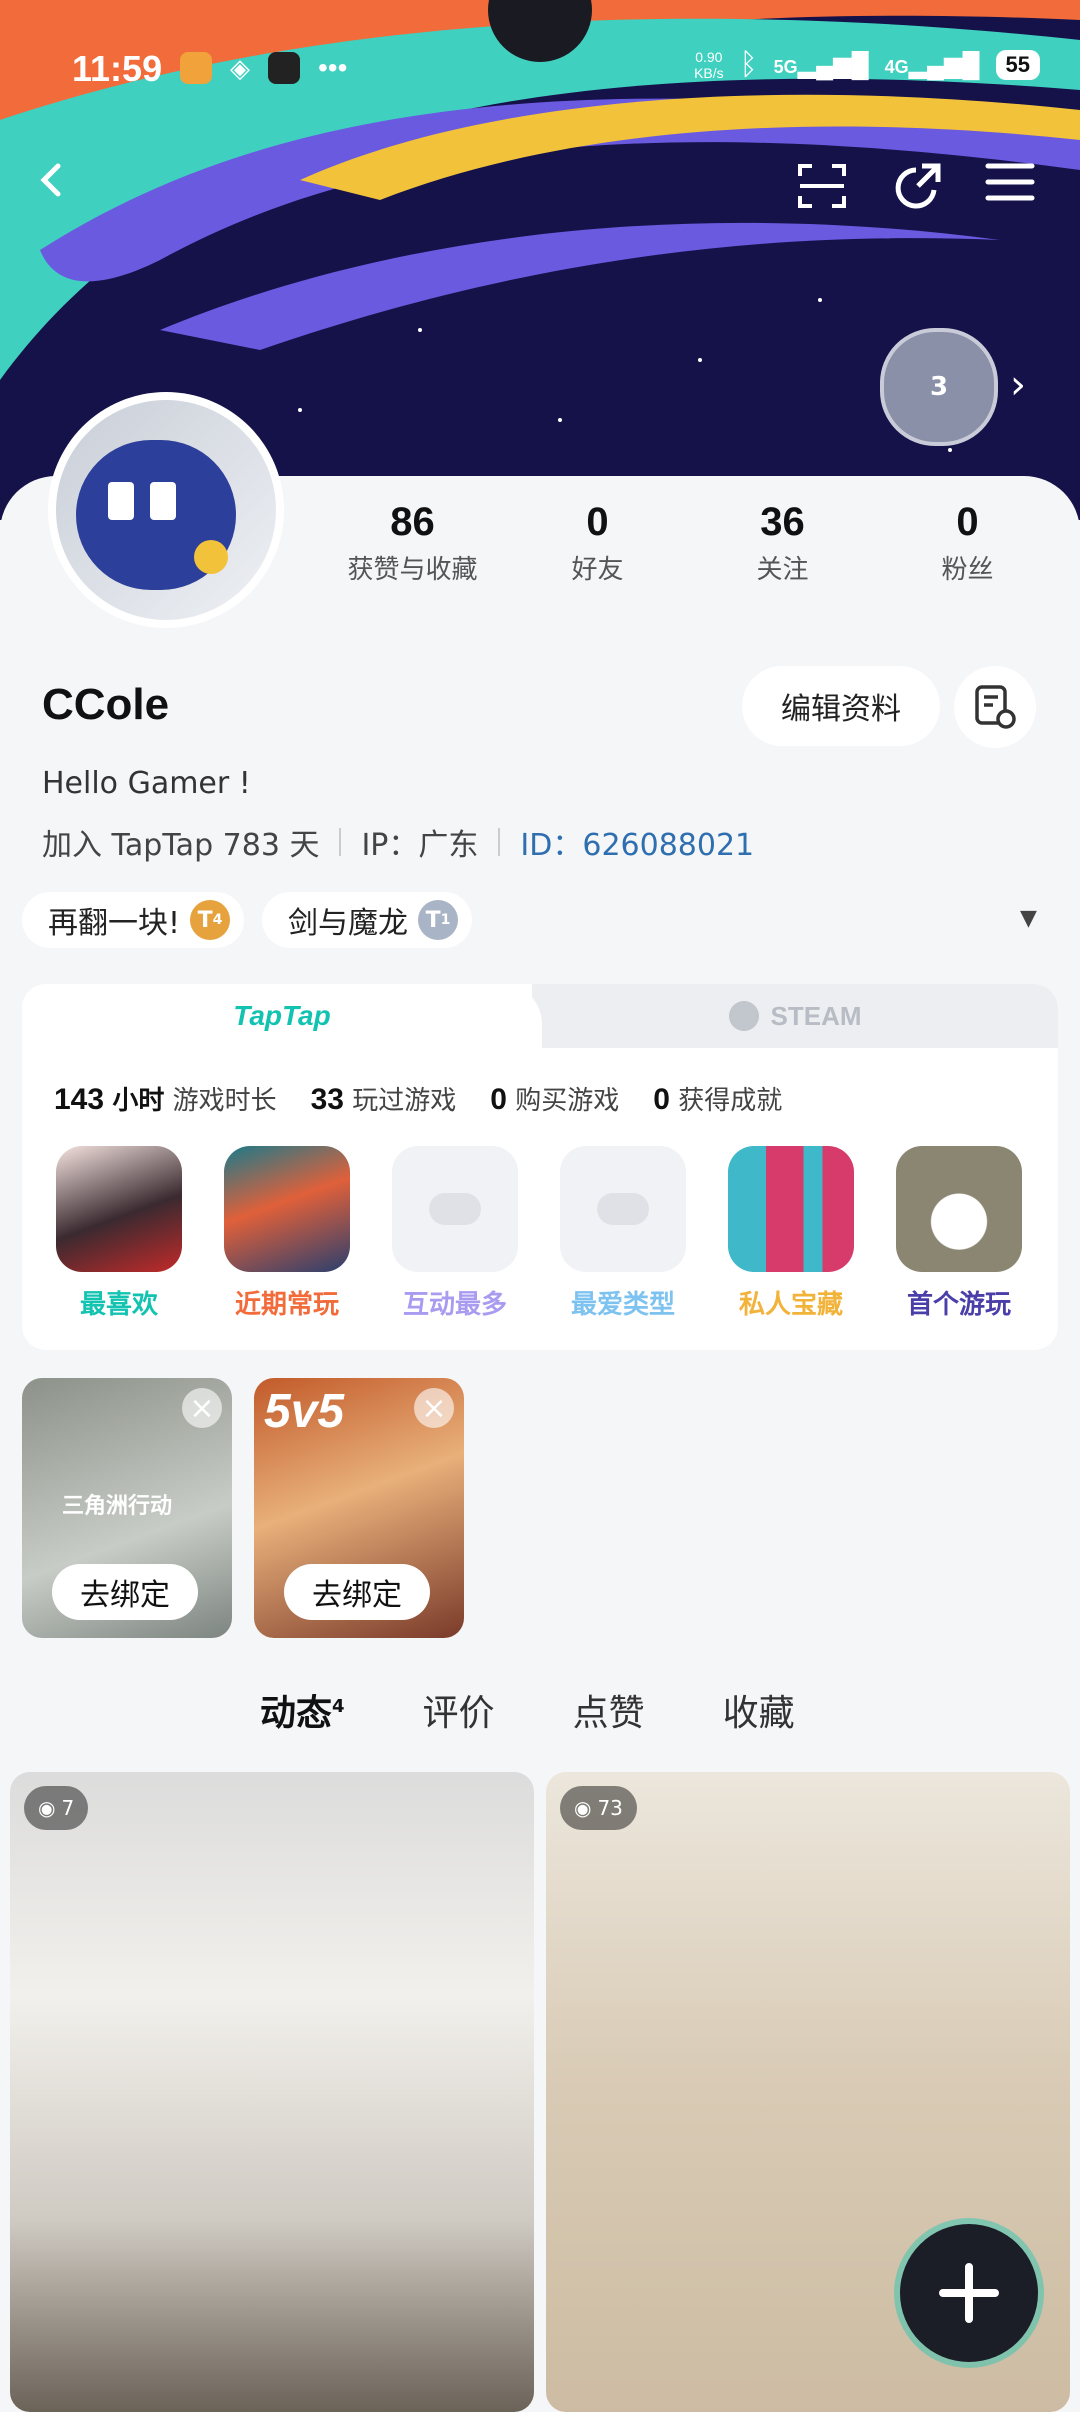  Describe the element at coordinates (555, 1099) in the screenshot. I see `stat-bought: 0 购买游戏` at that location.